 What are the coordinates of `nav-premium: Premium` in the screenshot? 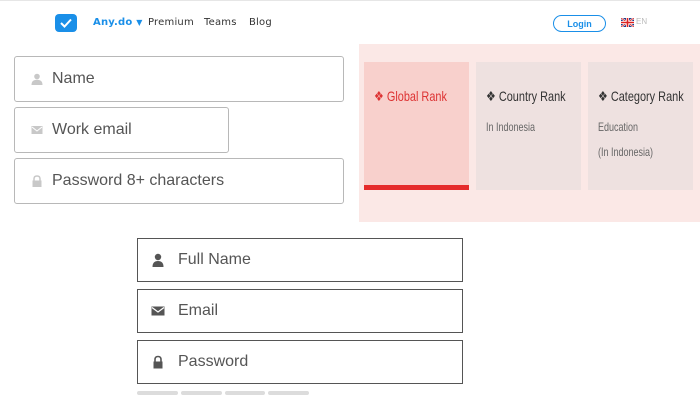 It's located at (171, 22).